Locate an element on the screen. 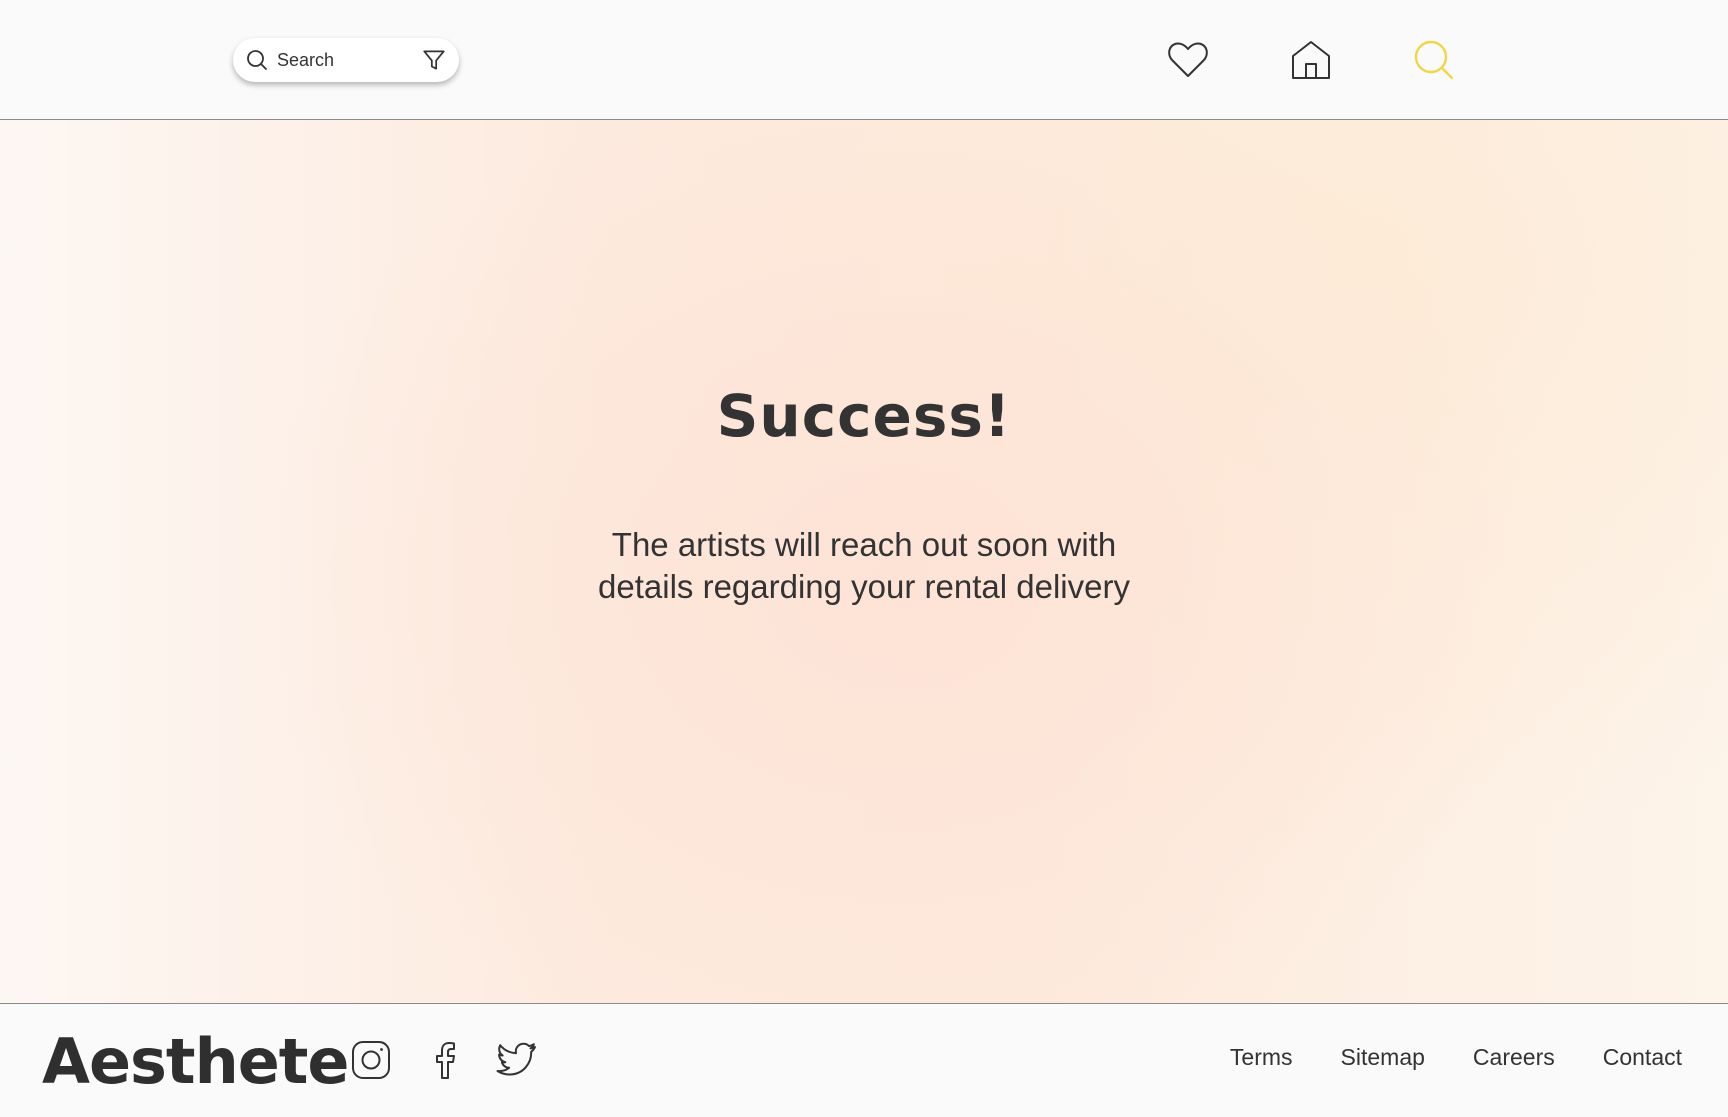  heart-icon is located at coordinates (1188, 60).